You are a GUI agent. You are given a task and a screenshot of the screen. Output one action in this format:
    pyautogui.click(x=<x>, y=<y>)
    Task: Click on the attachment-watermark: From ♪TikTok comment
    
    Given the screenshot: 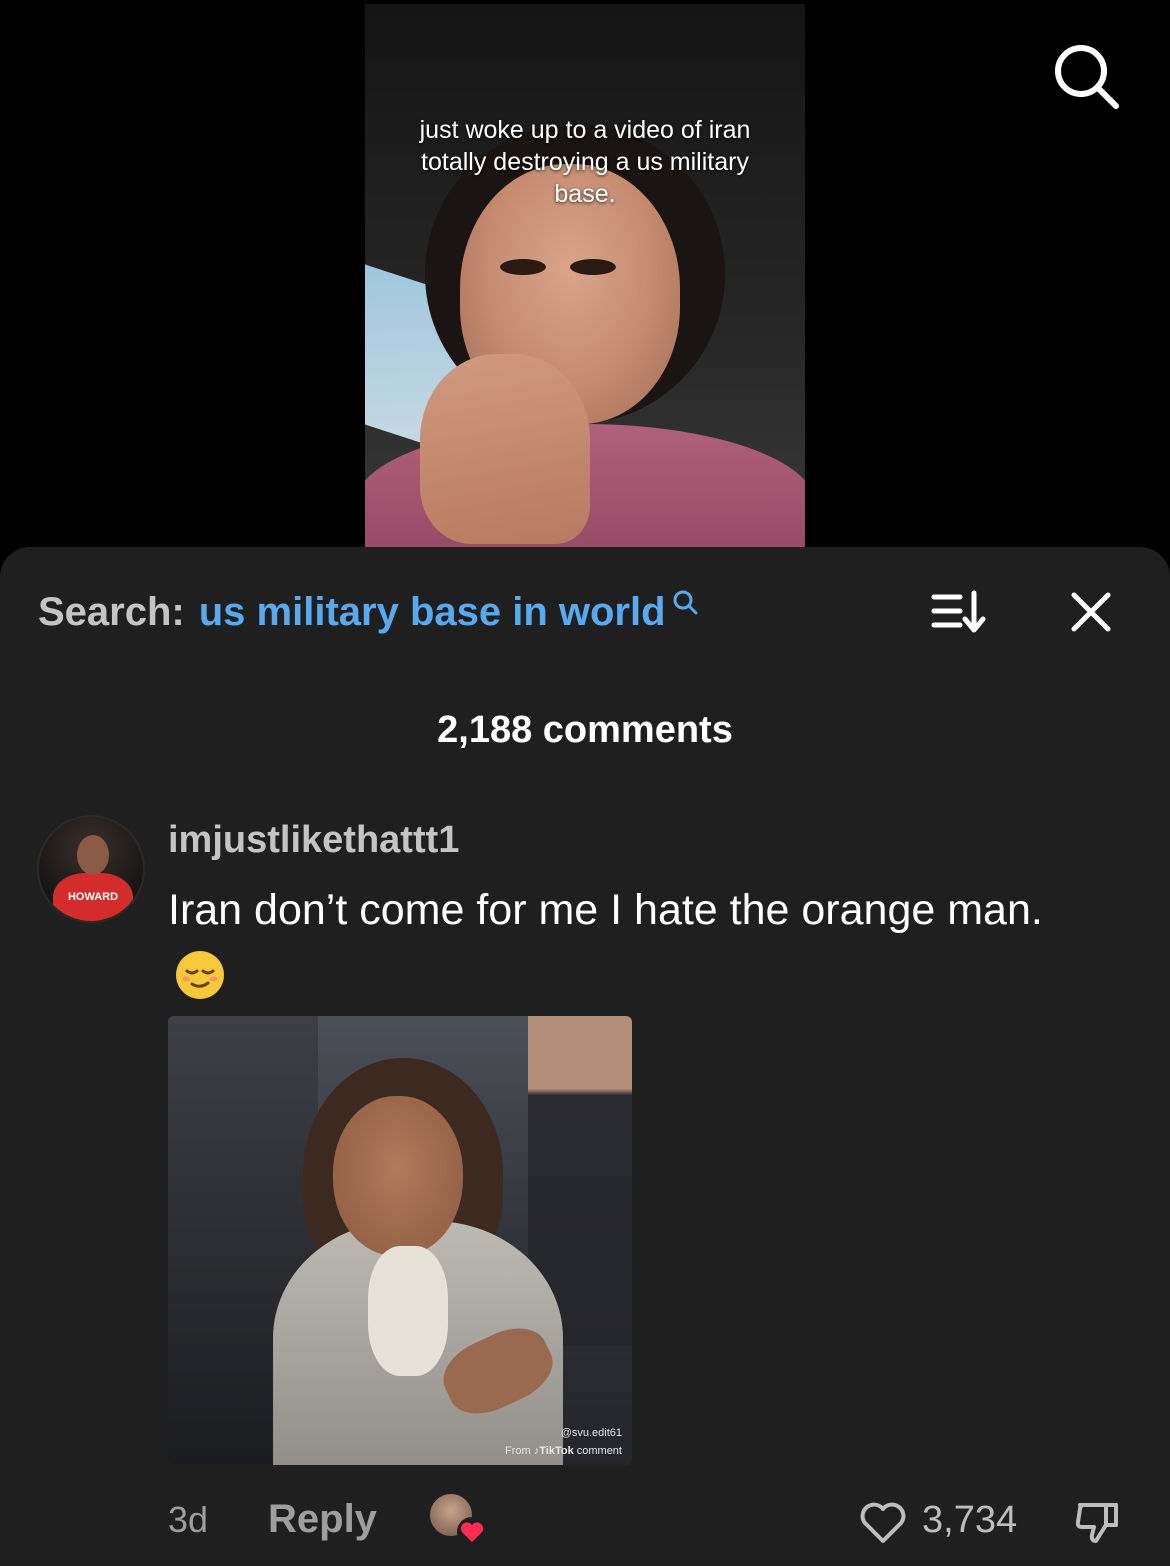 What is the action you would take?
    pyautogui.click(x=563, y=1451)
    